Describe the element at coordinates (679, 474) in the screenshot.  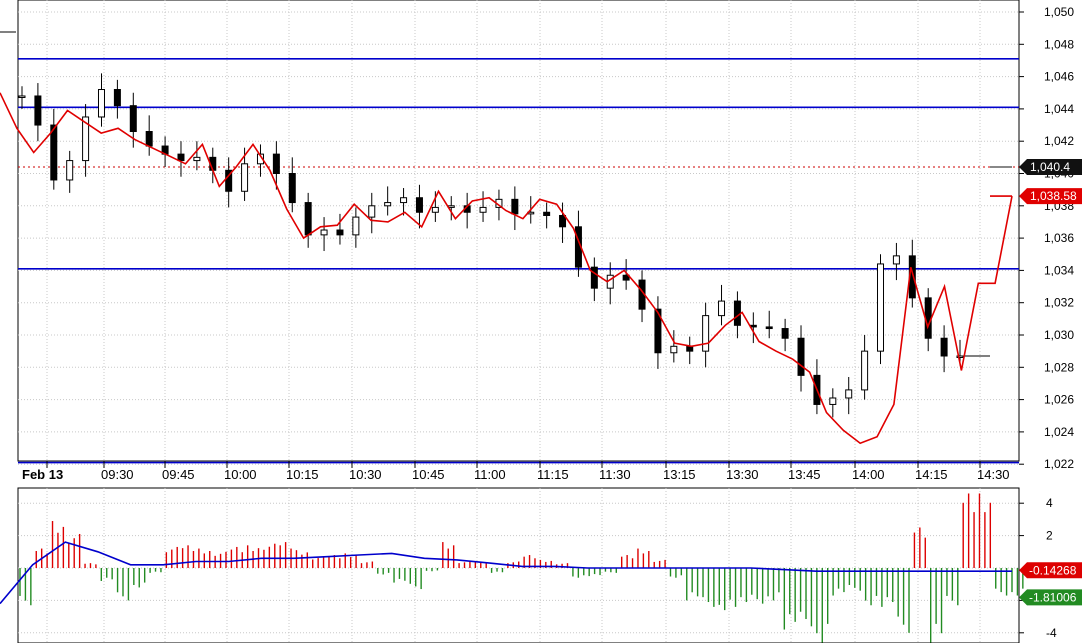
I see `time-tick-label: 13:15` at that location.